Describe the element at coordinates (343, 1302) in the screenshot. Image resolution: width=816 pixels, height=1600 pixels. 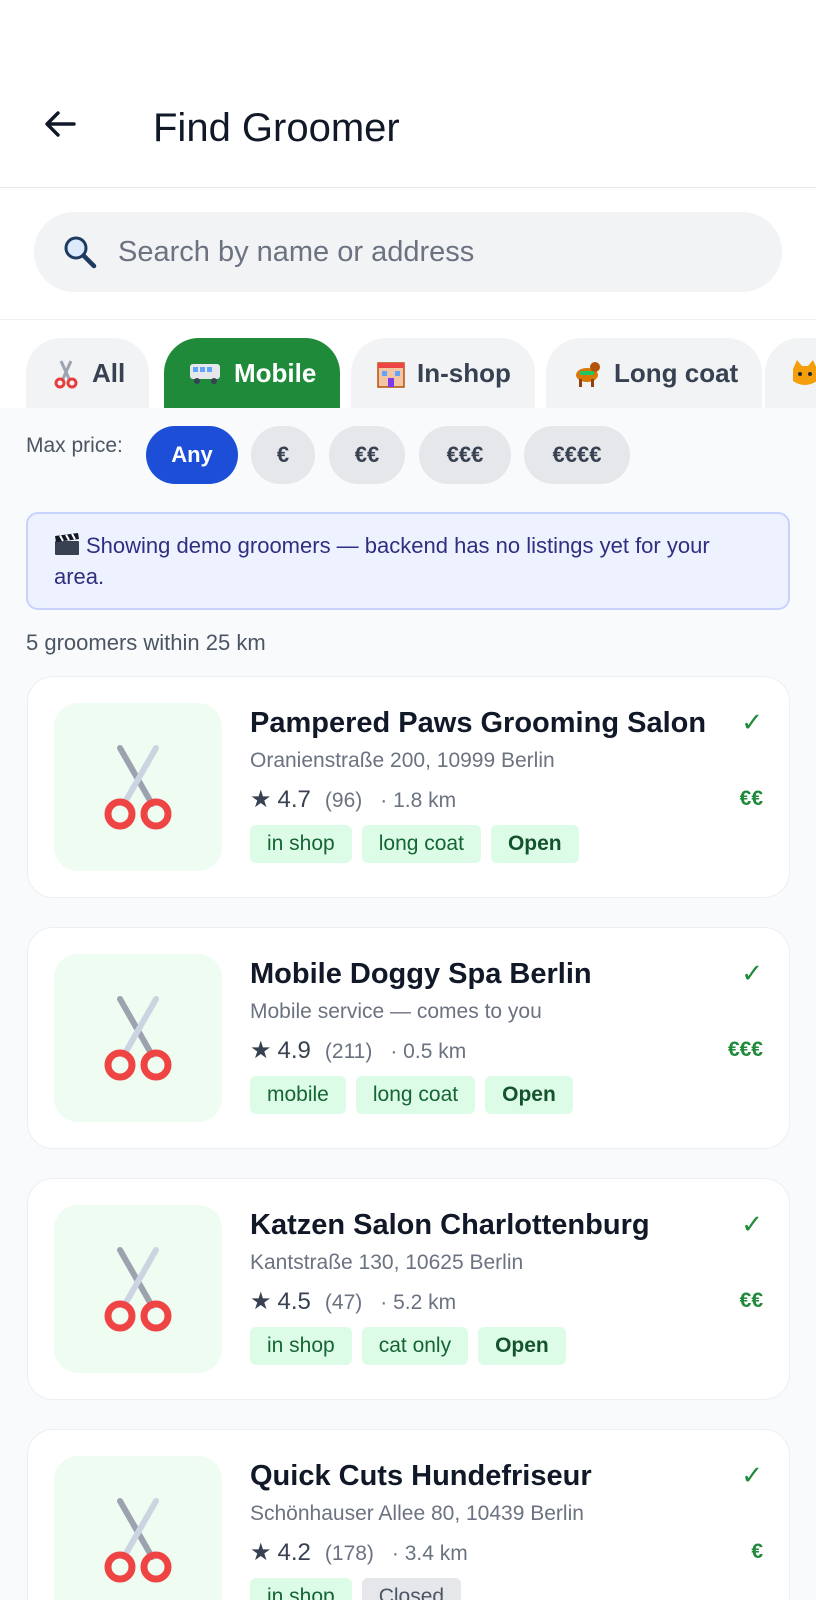
I see `review-count: (47)` at that location.